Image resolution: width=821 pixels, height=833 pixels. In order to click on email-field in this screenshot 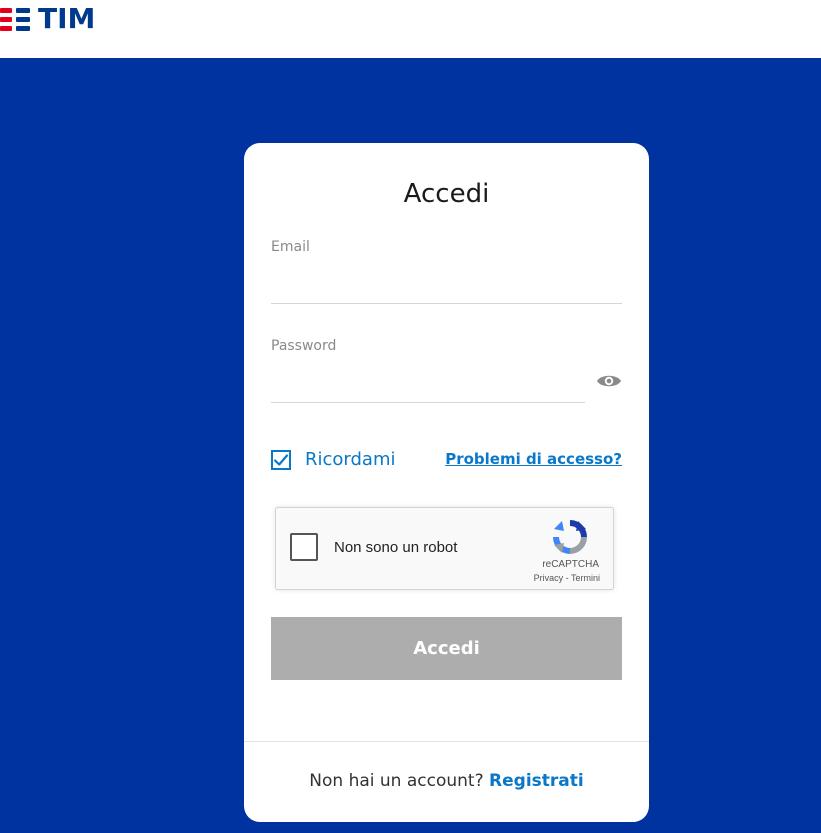, I will do `click(446, 288)`.